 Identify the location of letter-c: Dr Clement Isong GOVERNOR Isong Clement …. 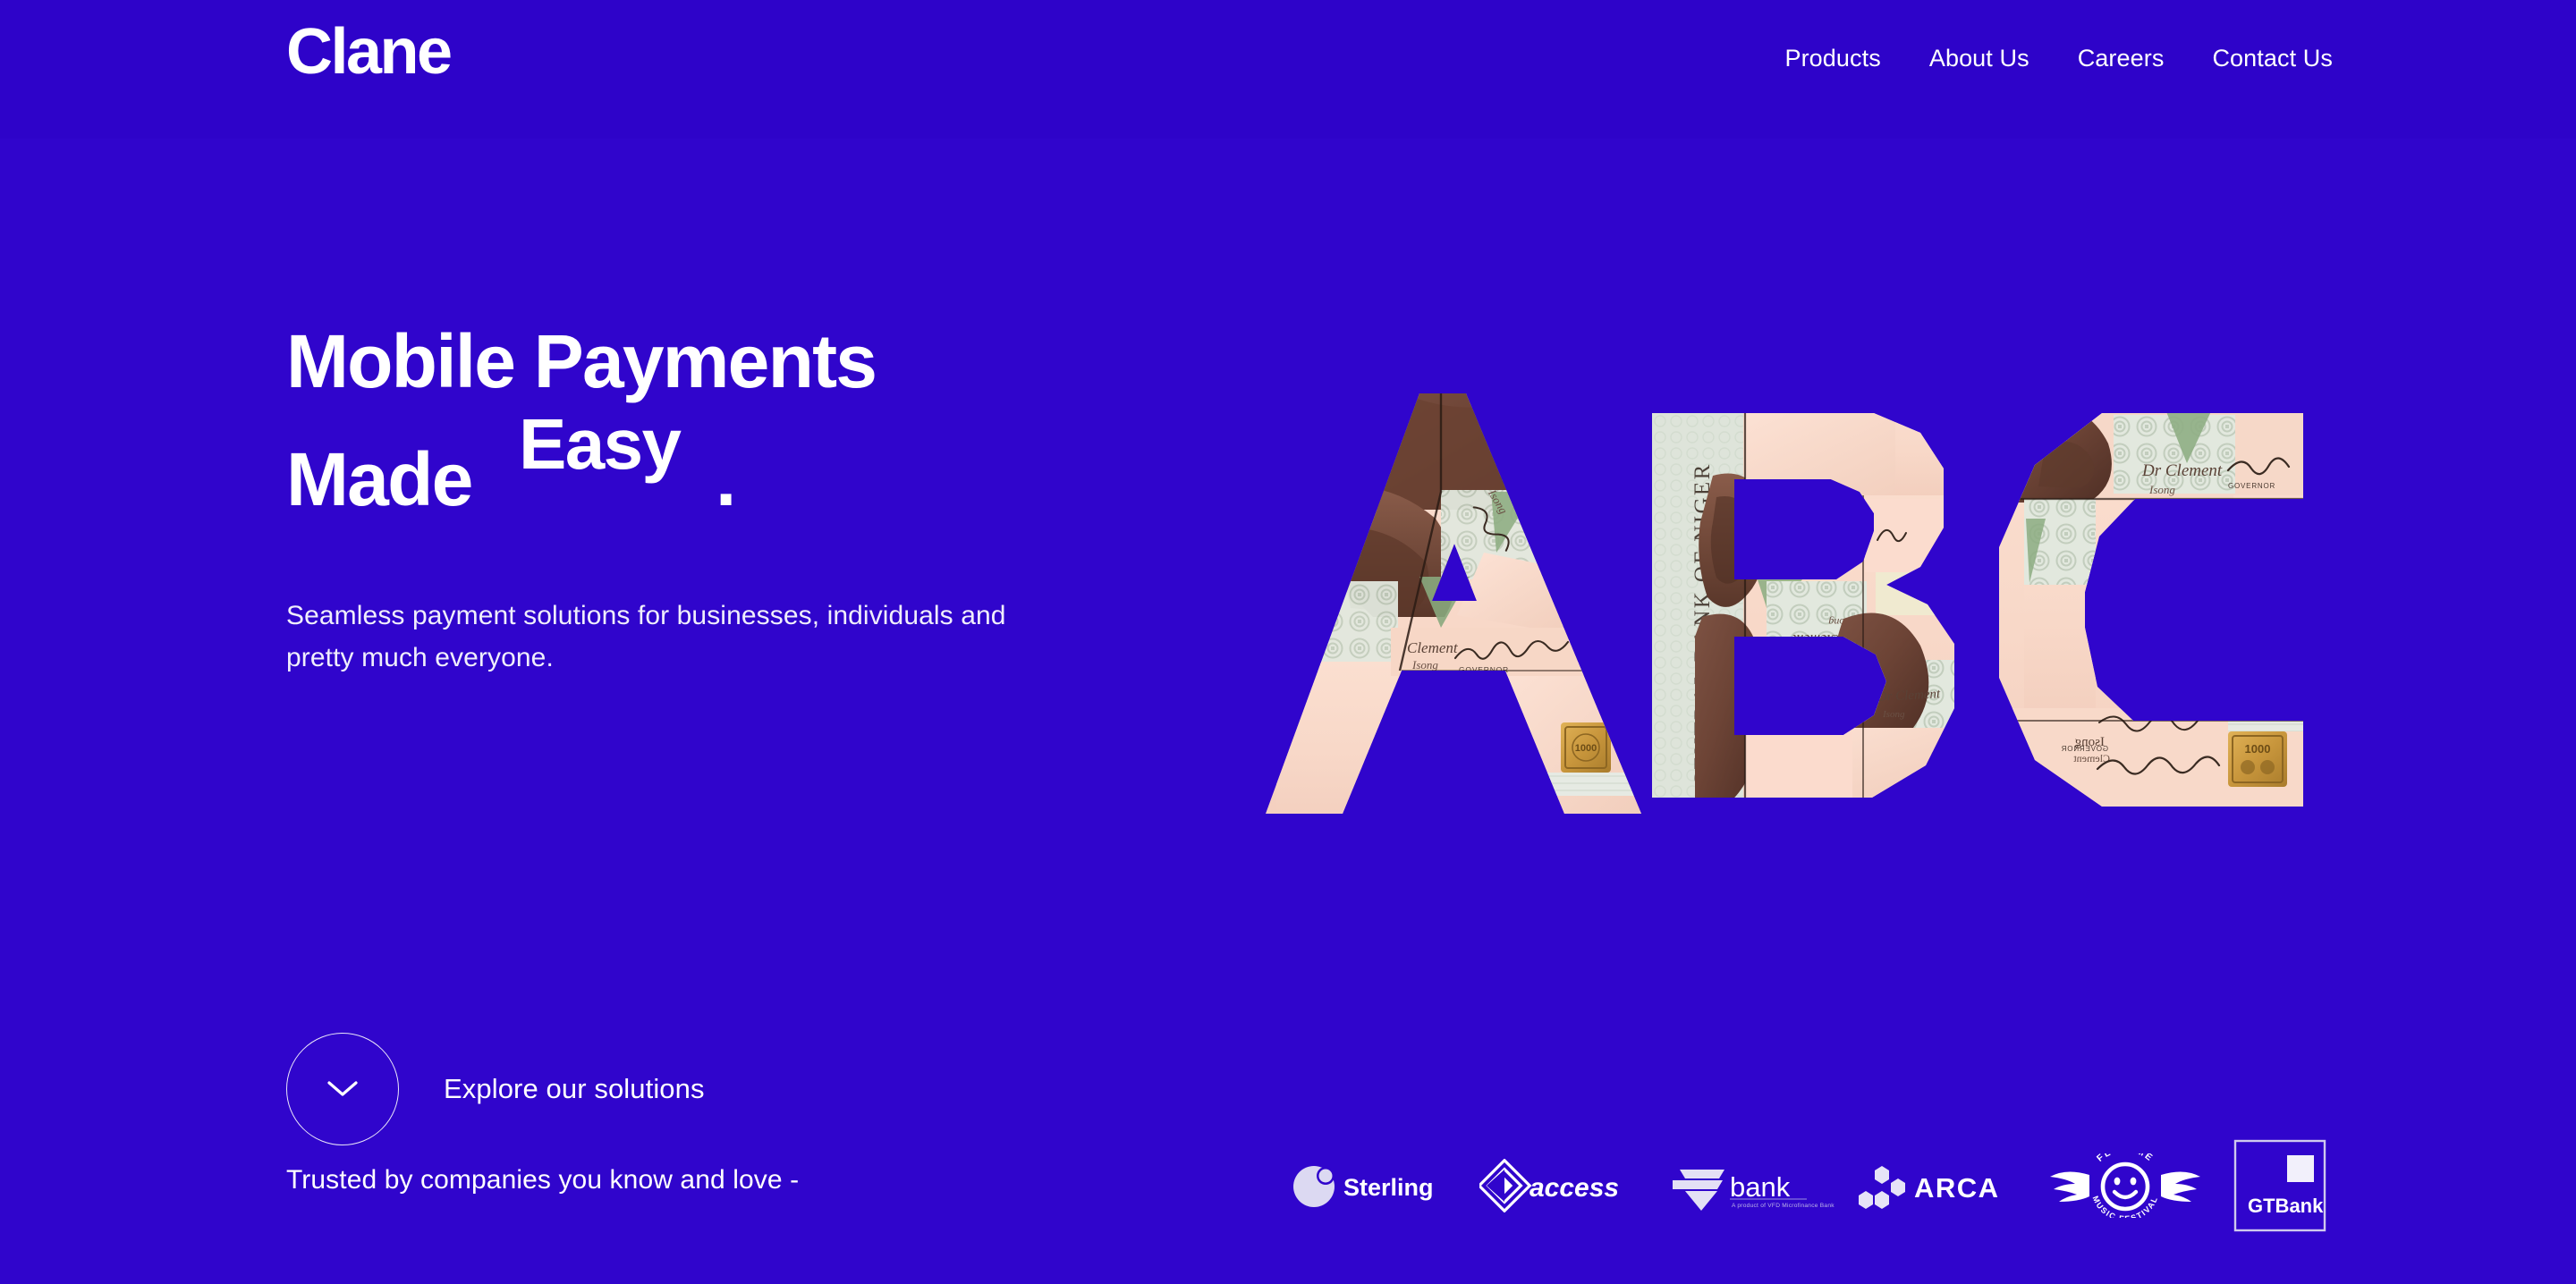
(2151, 610).